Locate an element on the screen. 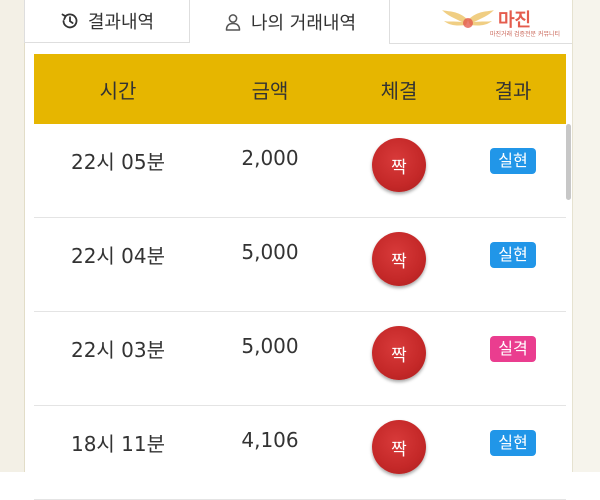 This screenshot has width=600, height=500. row-time: 22시 03분 is located at coordinates (118, 350).